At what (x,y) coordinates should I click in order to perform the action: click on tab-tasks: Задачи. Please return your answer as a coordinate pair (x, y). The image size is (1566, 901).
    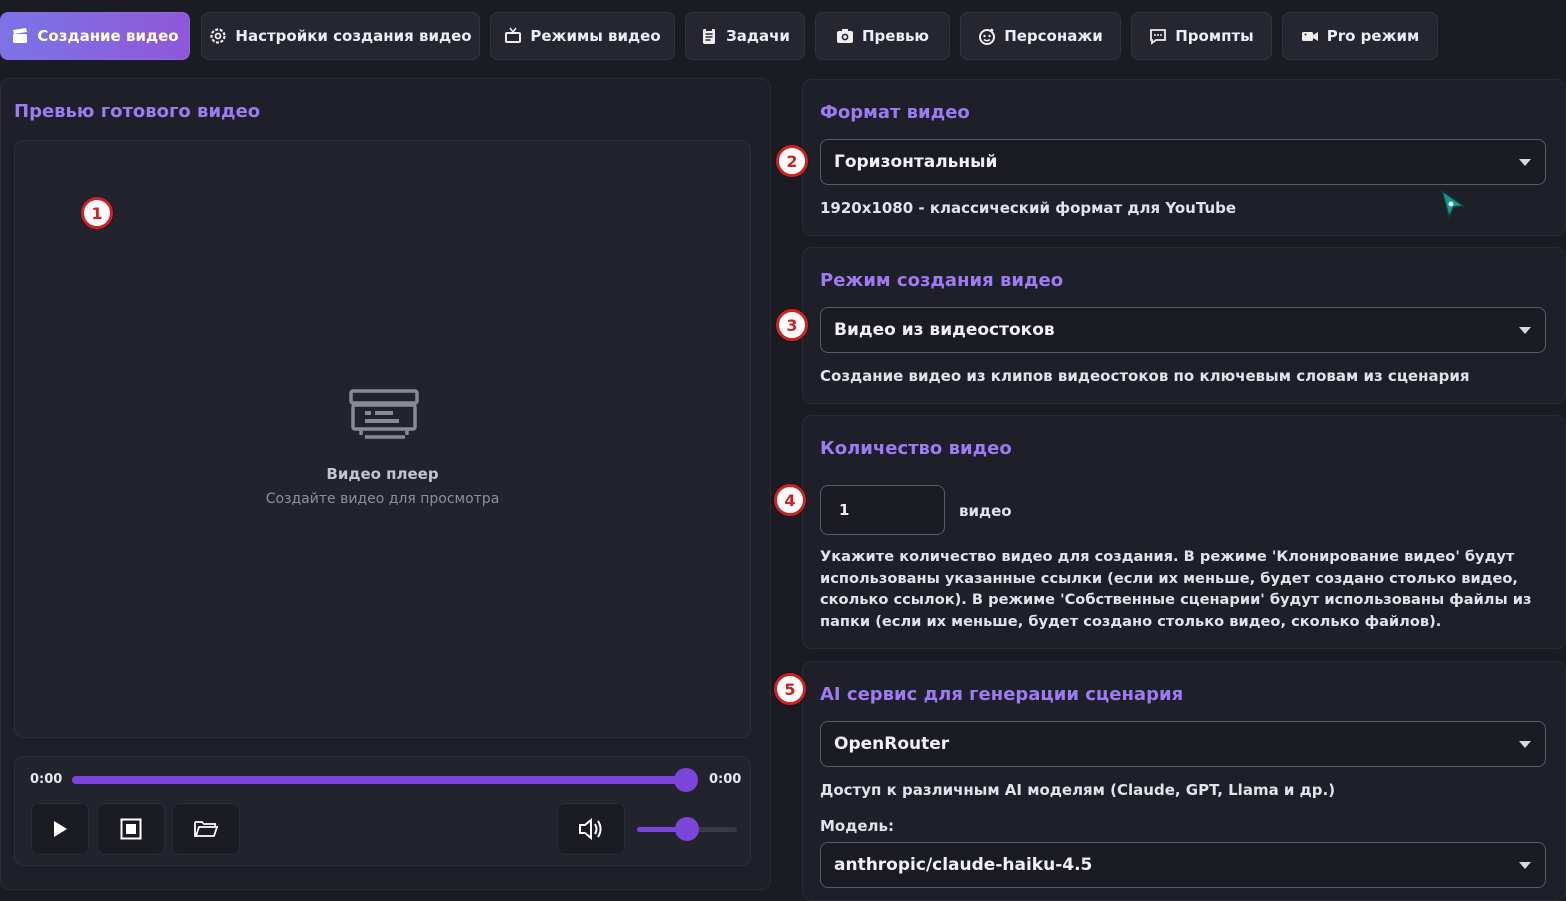
    Looking at the image, I should click on (745, 36).